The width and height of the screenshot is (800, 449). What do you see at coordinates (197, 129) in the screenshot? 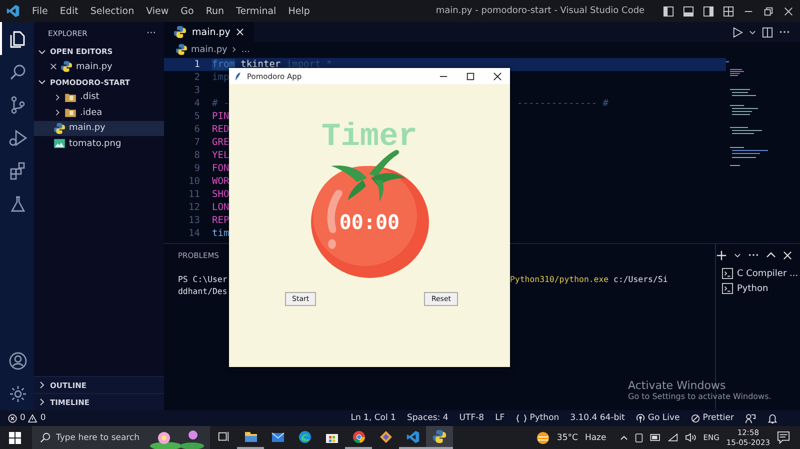
I see `line-number: 6` at bounding box center [197, 129].